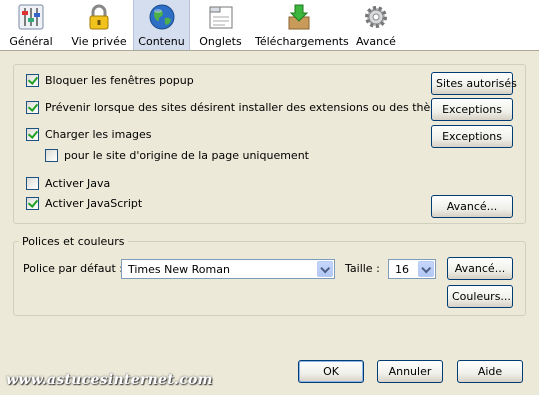 The image size is (539, 395). What do you see at coordinates (179, 269) in the screenshot?
I see `default-font-value: Times New Roman` at bounding box center [179, 269].